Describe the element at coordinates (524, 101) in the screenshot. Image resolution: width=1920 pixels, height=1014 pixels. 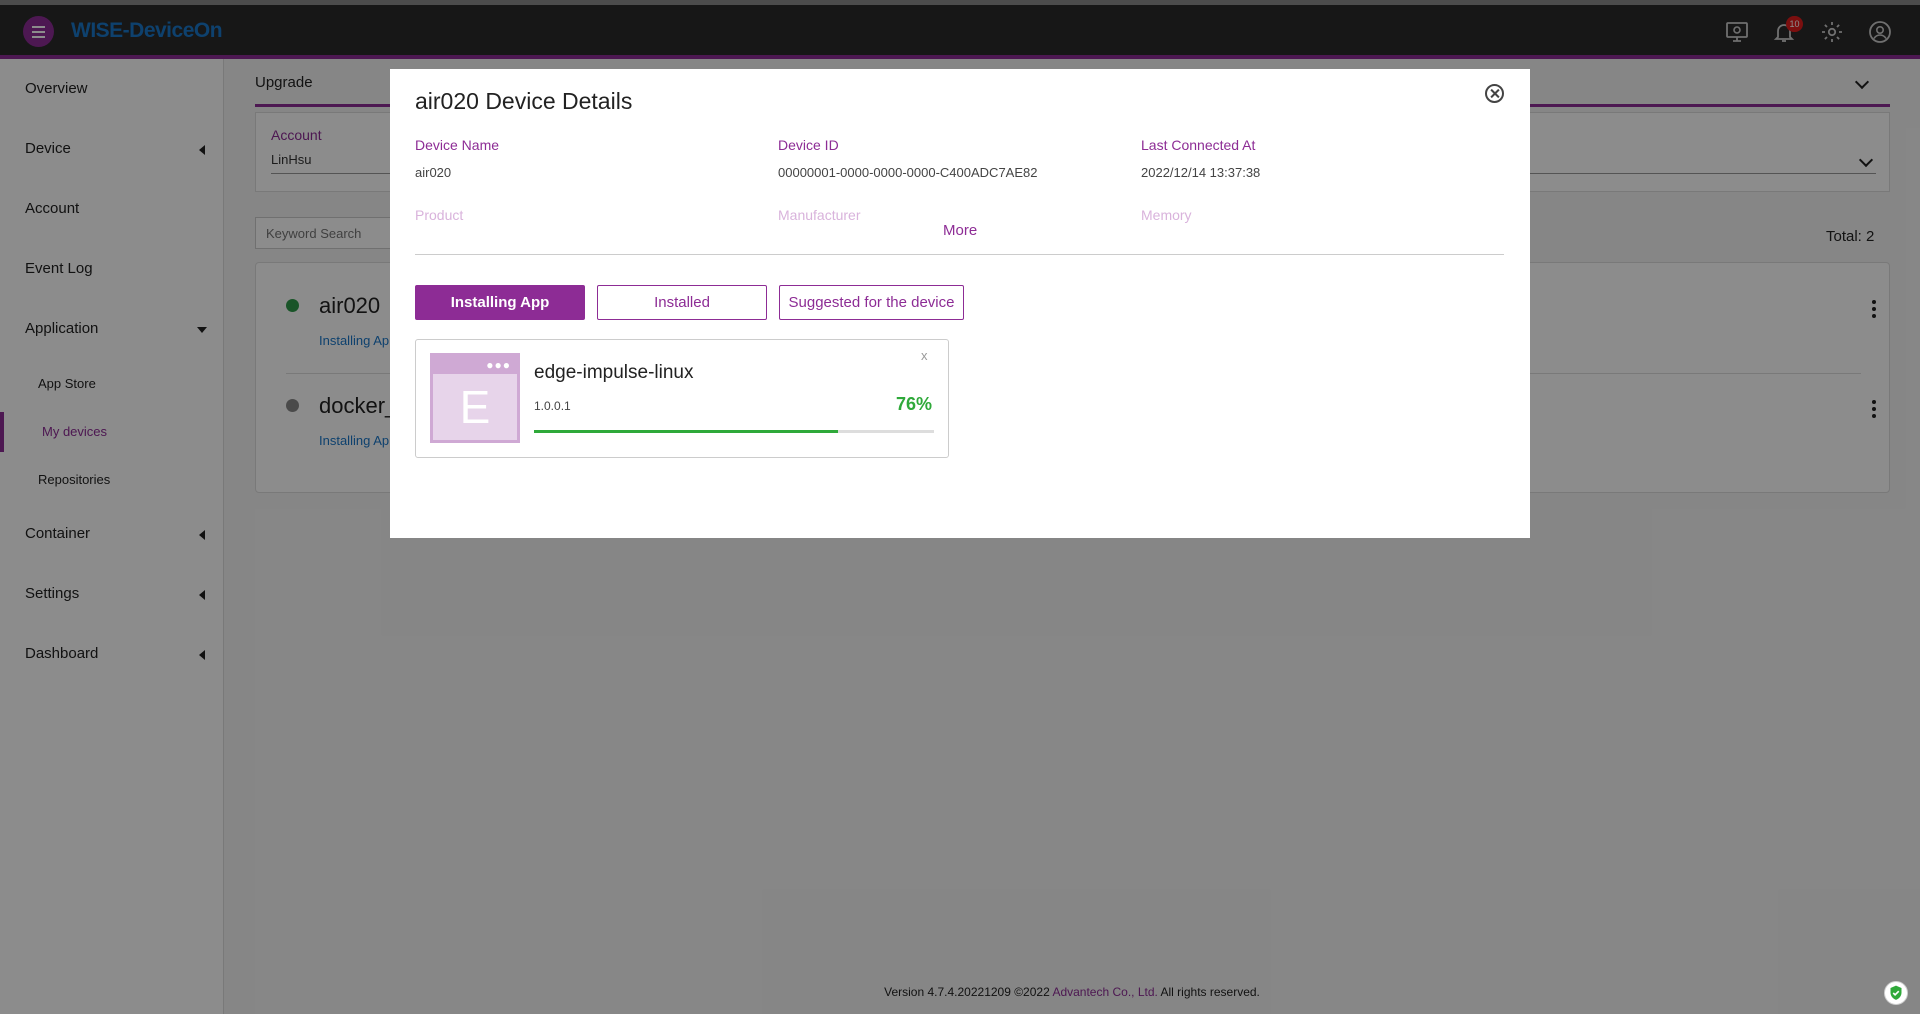
I see `modal-title: air020 Device Details` at that location.